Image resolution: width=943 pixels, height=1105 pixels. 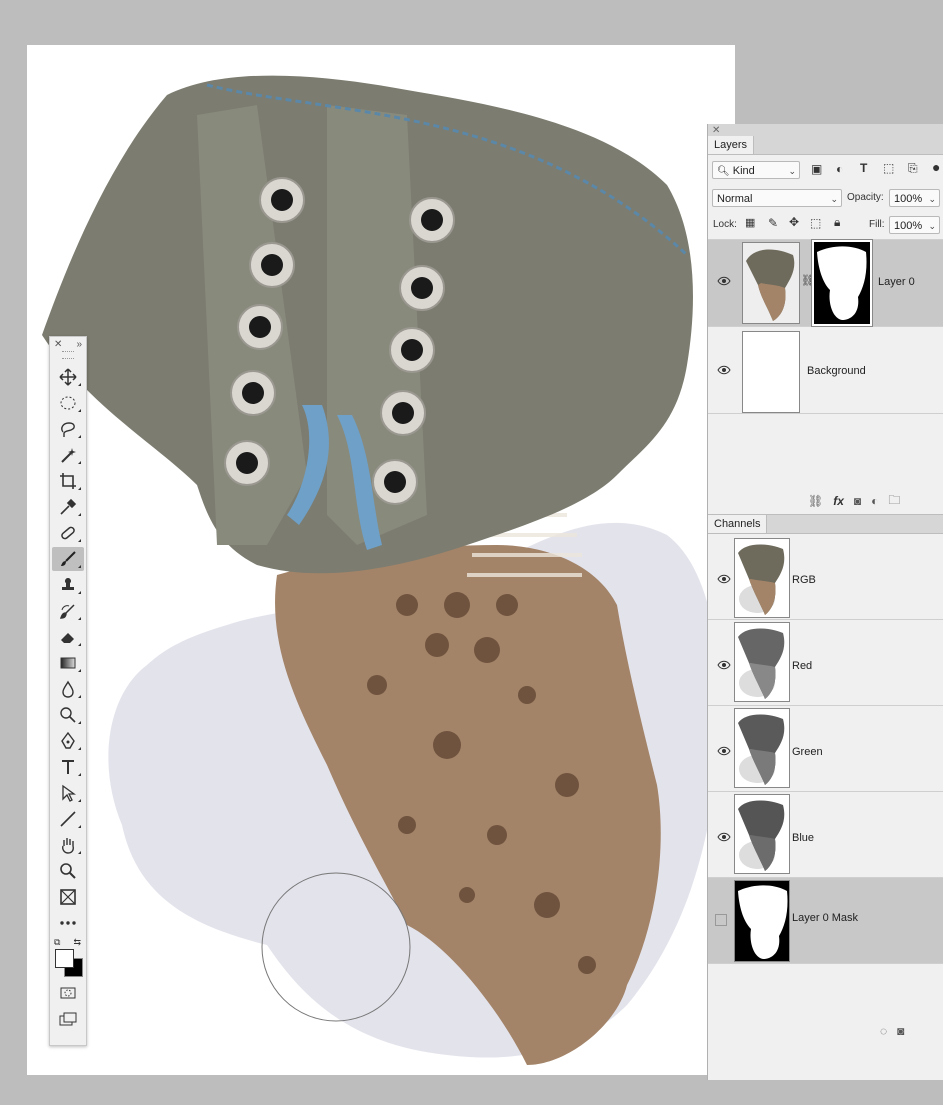 I want to click on channels-empty-area: ◌ ◙, so click(x=825, y=1006).